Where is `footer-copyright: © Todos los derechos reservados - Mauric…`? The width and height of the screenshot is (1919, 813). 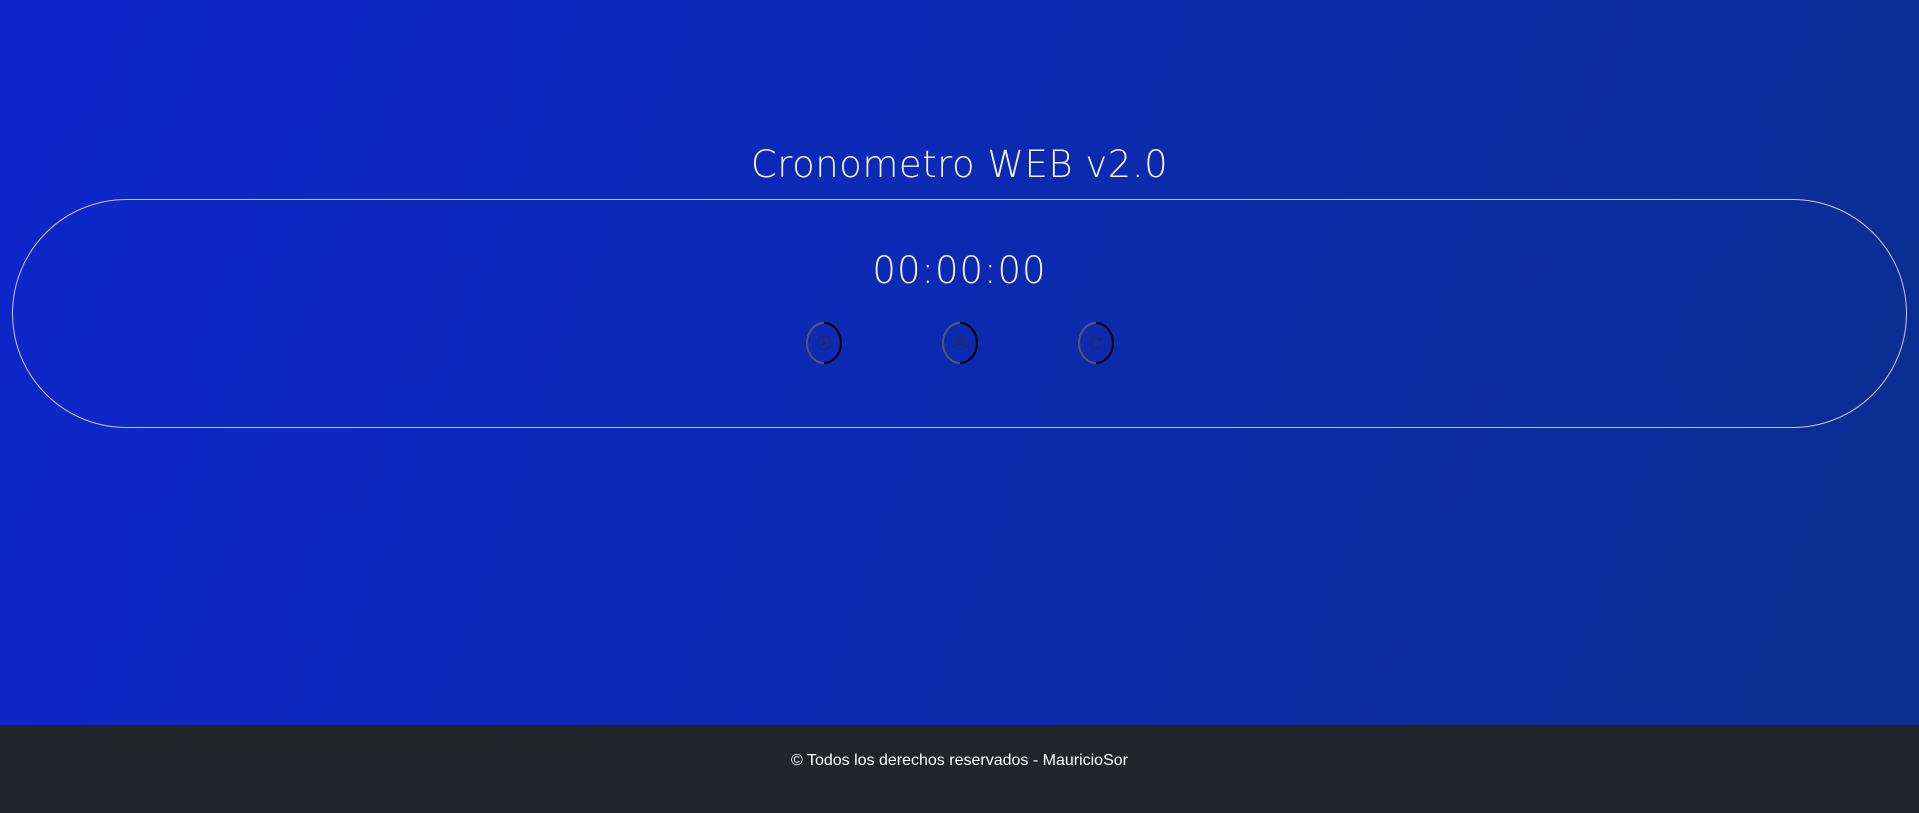 footer-copyright: © Todos los derechos reservados - Mauric… is located at coordinates (959, 760).